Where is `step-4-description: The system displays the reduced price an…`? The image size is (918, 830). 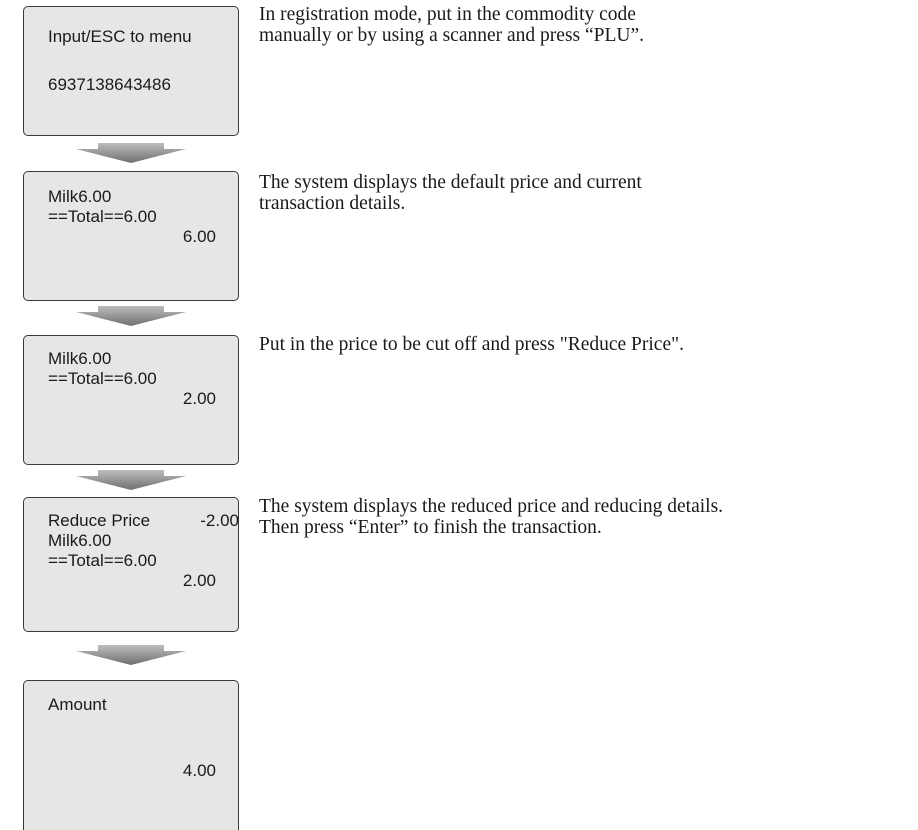 step-4-description: The system displays the reduced price an… is located at coordinates (491, 517).